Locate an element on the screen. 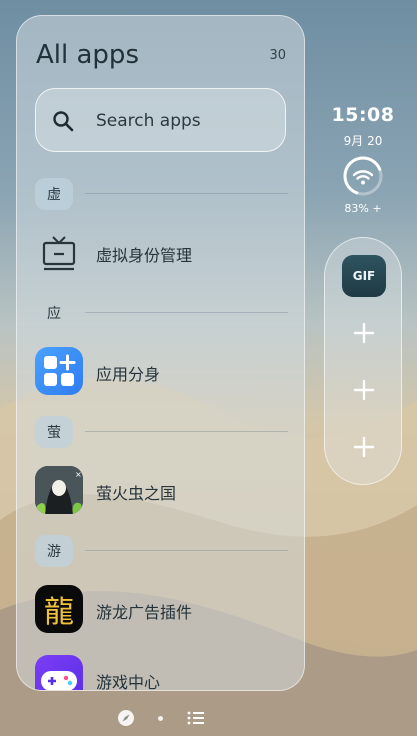  compass-icon is located at coordinates (126, 718).